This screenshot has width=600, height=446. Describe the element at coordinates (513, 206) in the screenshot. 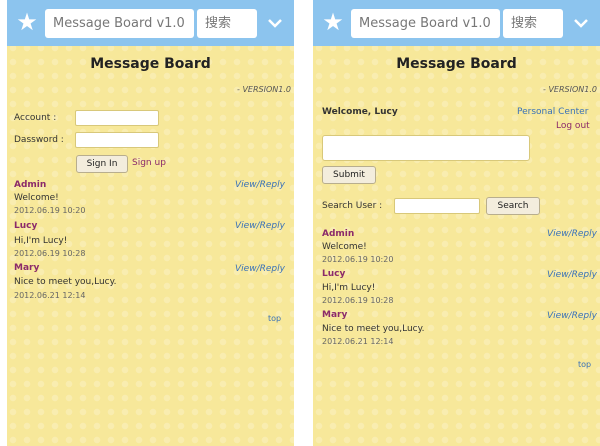

I see `search-button: Search` at that location.